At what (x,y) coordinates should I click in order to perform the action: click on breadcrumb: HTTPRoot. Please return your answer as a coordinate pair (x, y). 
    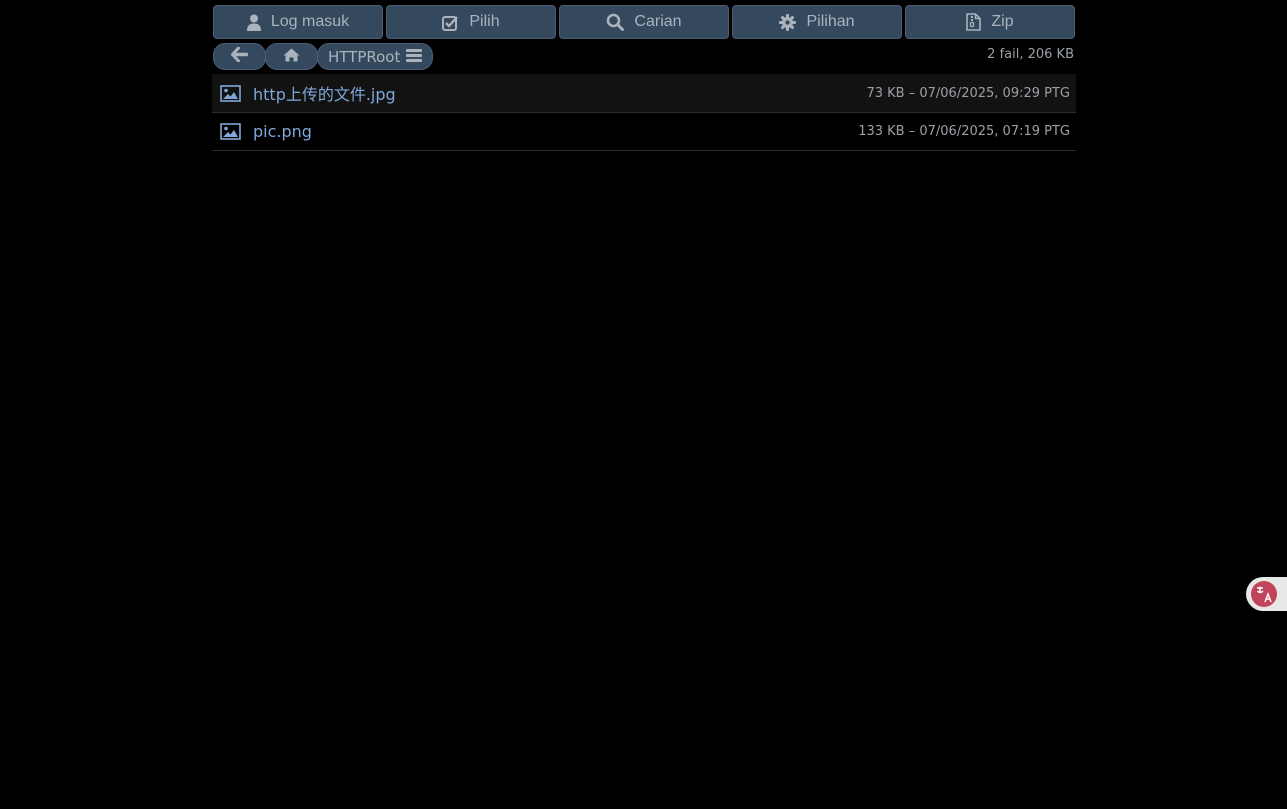
    Looking at the image, I should click on (323, 56).